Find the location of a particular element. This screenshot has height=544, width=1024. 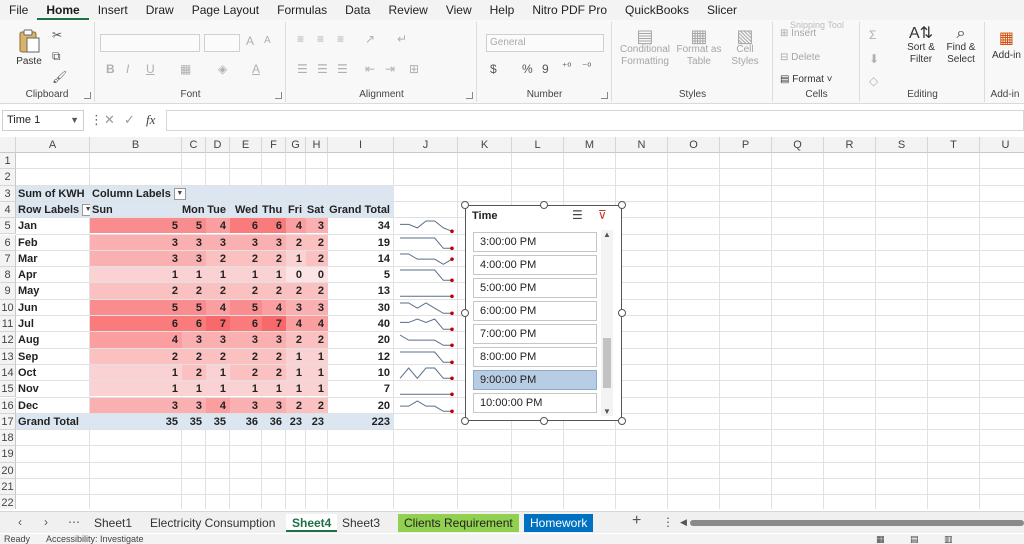

borders-icon: ▦ is located at coordinates (185, 69).